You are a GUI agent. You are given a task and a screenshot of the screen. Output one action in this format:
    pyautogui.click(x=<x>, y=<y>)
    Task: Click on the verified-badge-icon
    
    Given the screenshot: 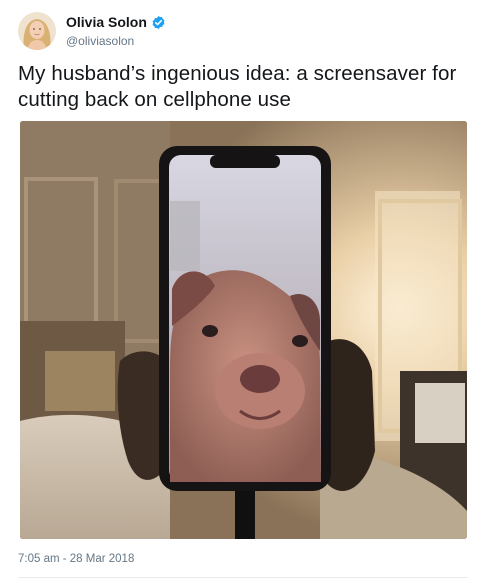 What is the action you would take?
    pyautogui.click(x=158, y=22)
    